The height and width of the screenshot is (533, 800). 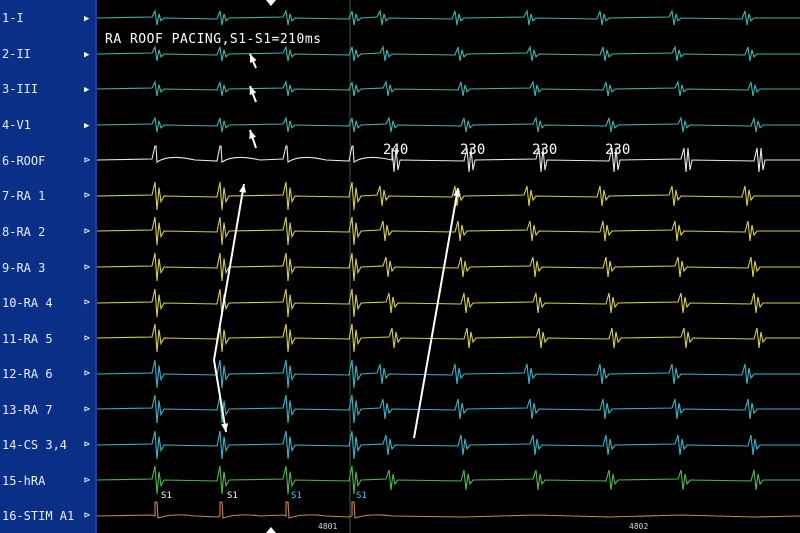 What do you see at coordinates (35, 445) in the screenshot?
I see `channel-label: 14-CS 3,4` at bounding box center [35, 445].